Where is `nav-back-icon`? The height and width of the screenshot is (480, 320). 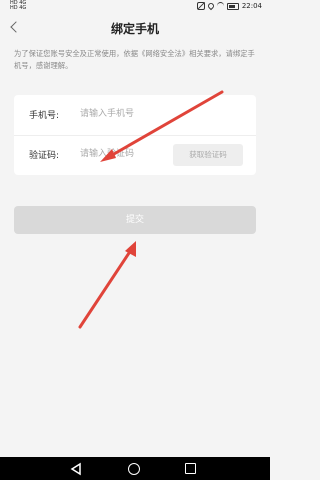
nav-back-icon is located at coordinates (76, 469).